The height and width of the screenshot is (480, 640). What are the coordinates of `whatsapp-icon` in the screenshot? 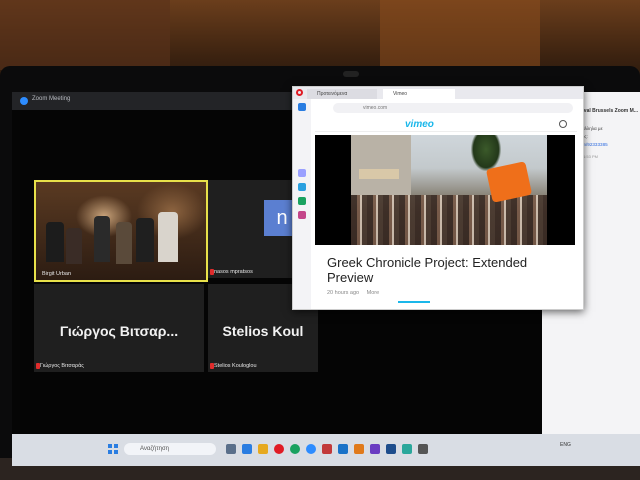 It's located at (302, 201).